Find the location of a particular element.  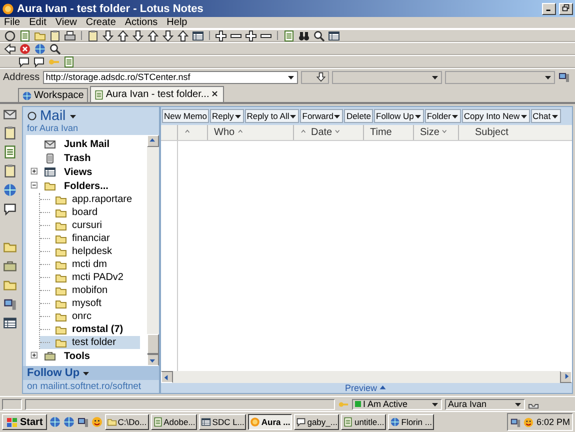

menu-item: View is located at coordinates (66, 22).